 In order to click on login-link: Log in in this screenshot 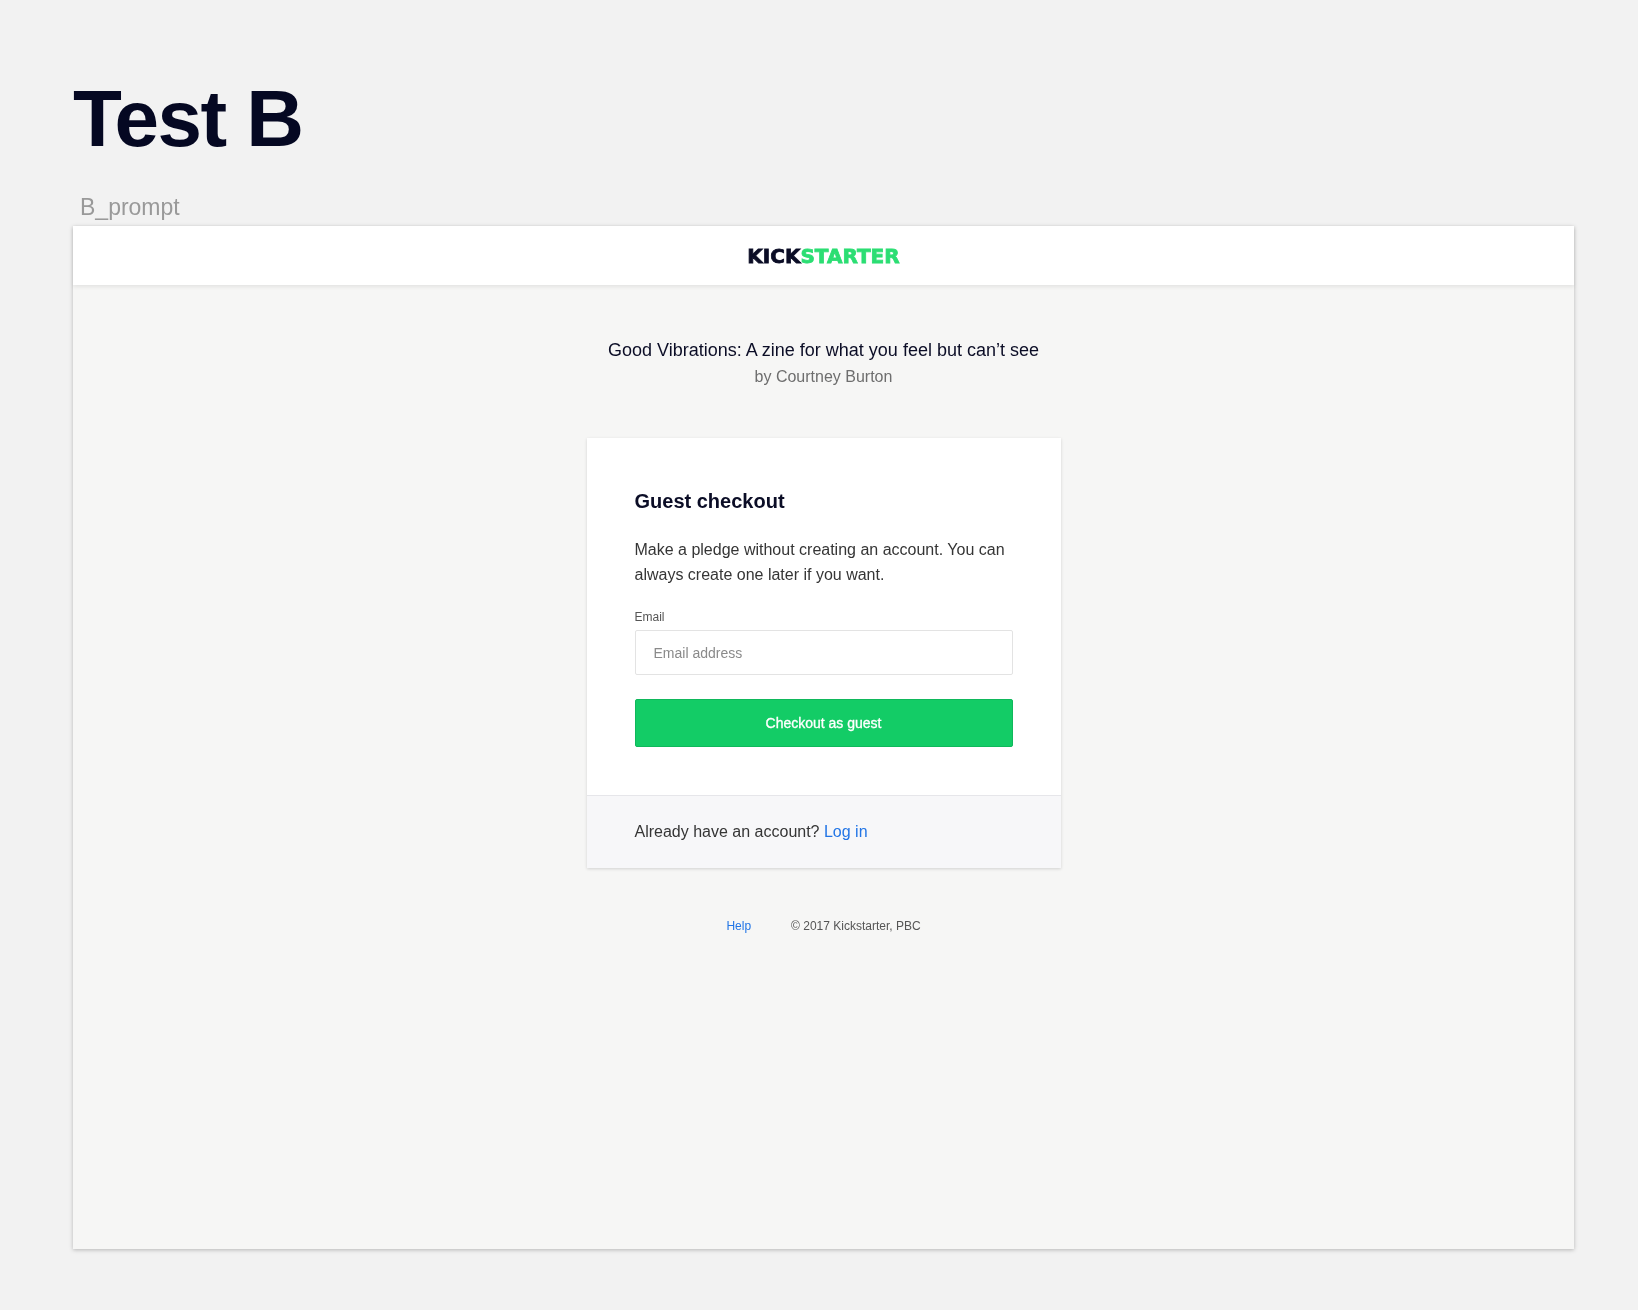, I will do `click(845, 831)`.